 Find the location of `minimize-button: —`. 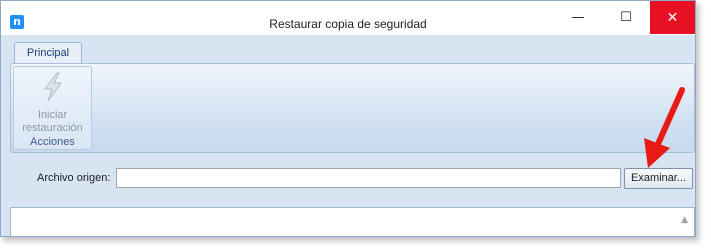

minimize-button: — is located at coordinates (578, 17).